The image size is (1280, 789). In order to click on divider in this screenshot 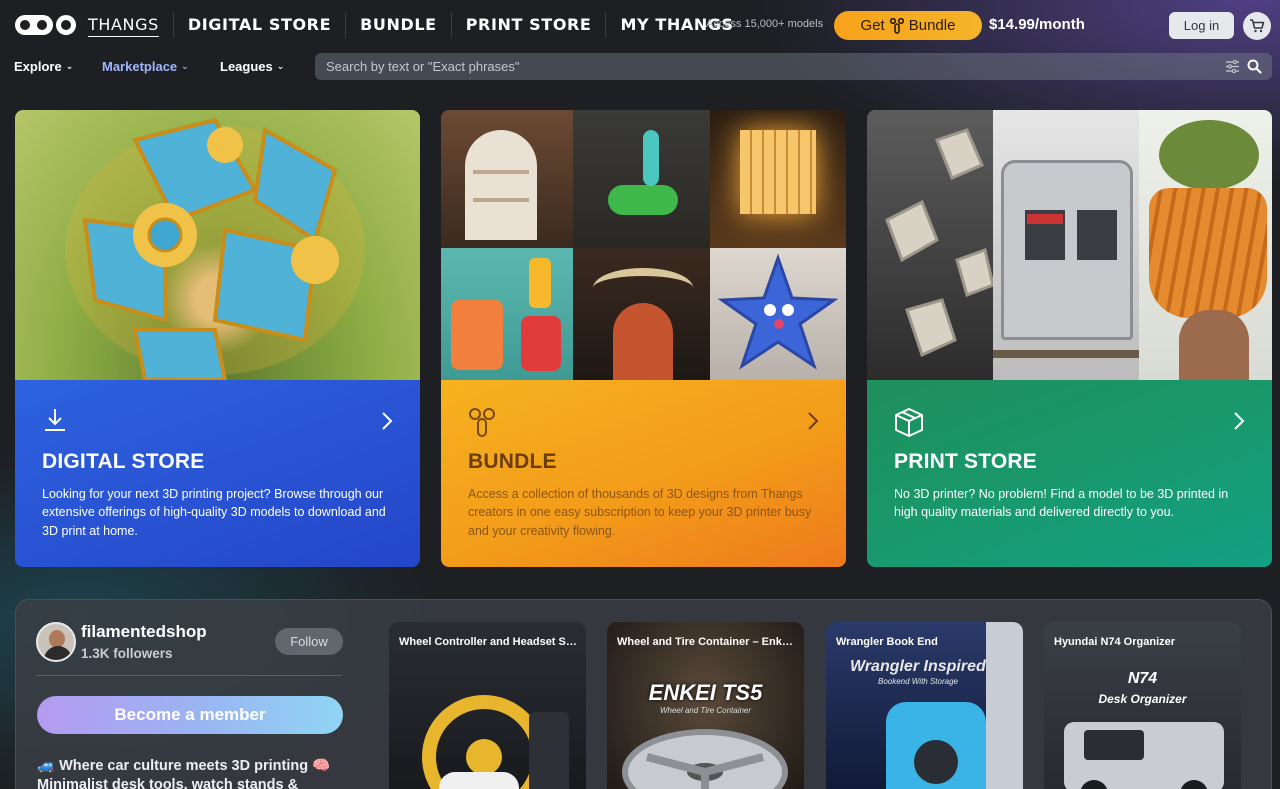, I will do `click(189, 675)`.